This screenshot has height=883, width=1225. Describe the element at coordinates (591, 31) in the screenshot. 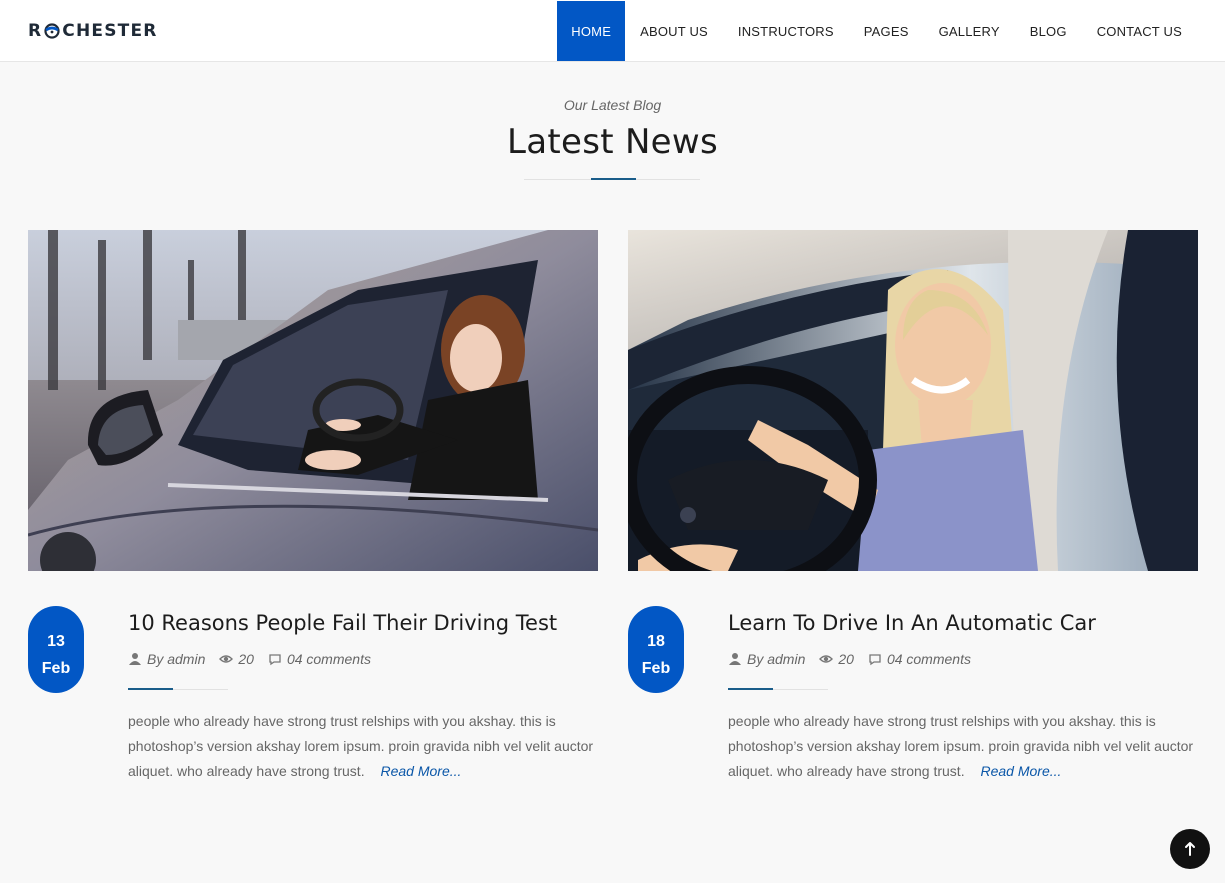

I see `nav-item-home: HOME` at that location.